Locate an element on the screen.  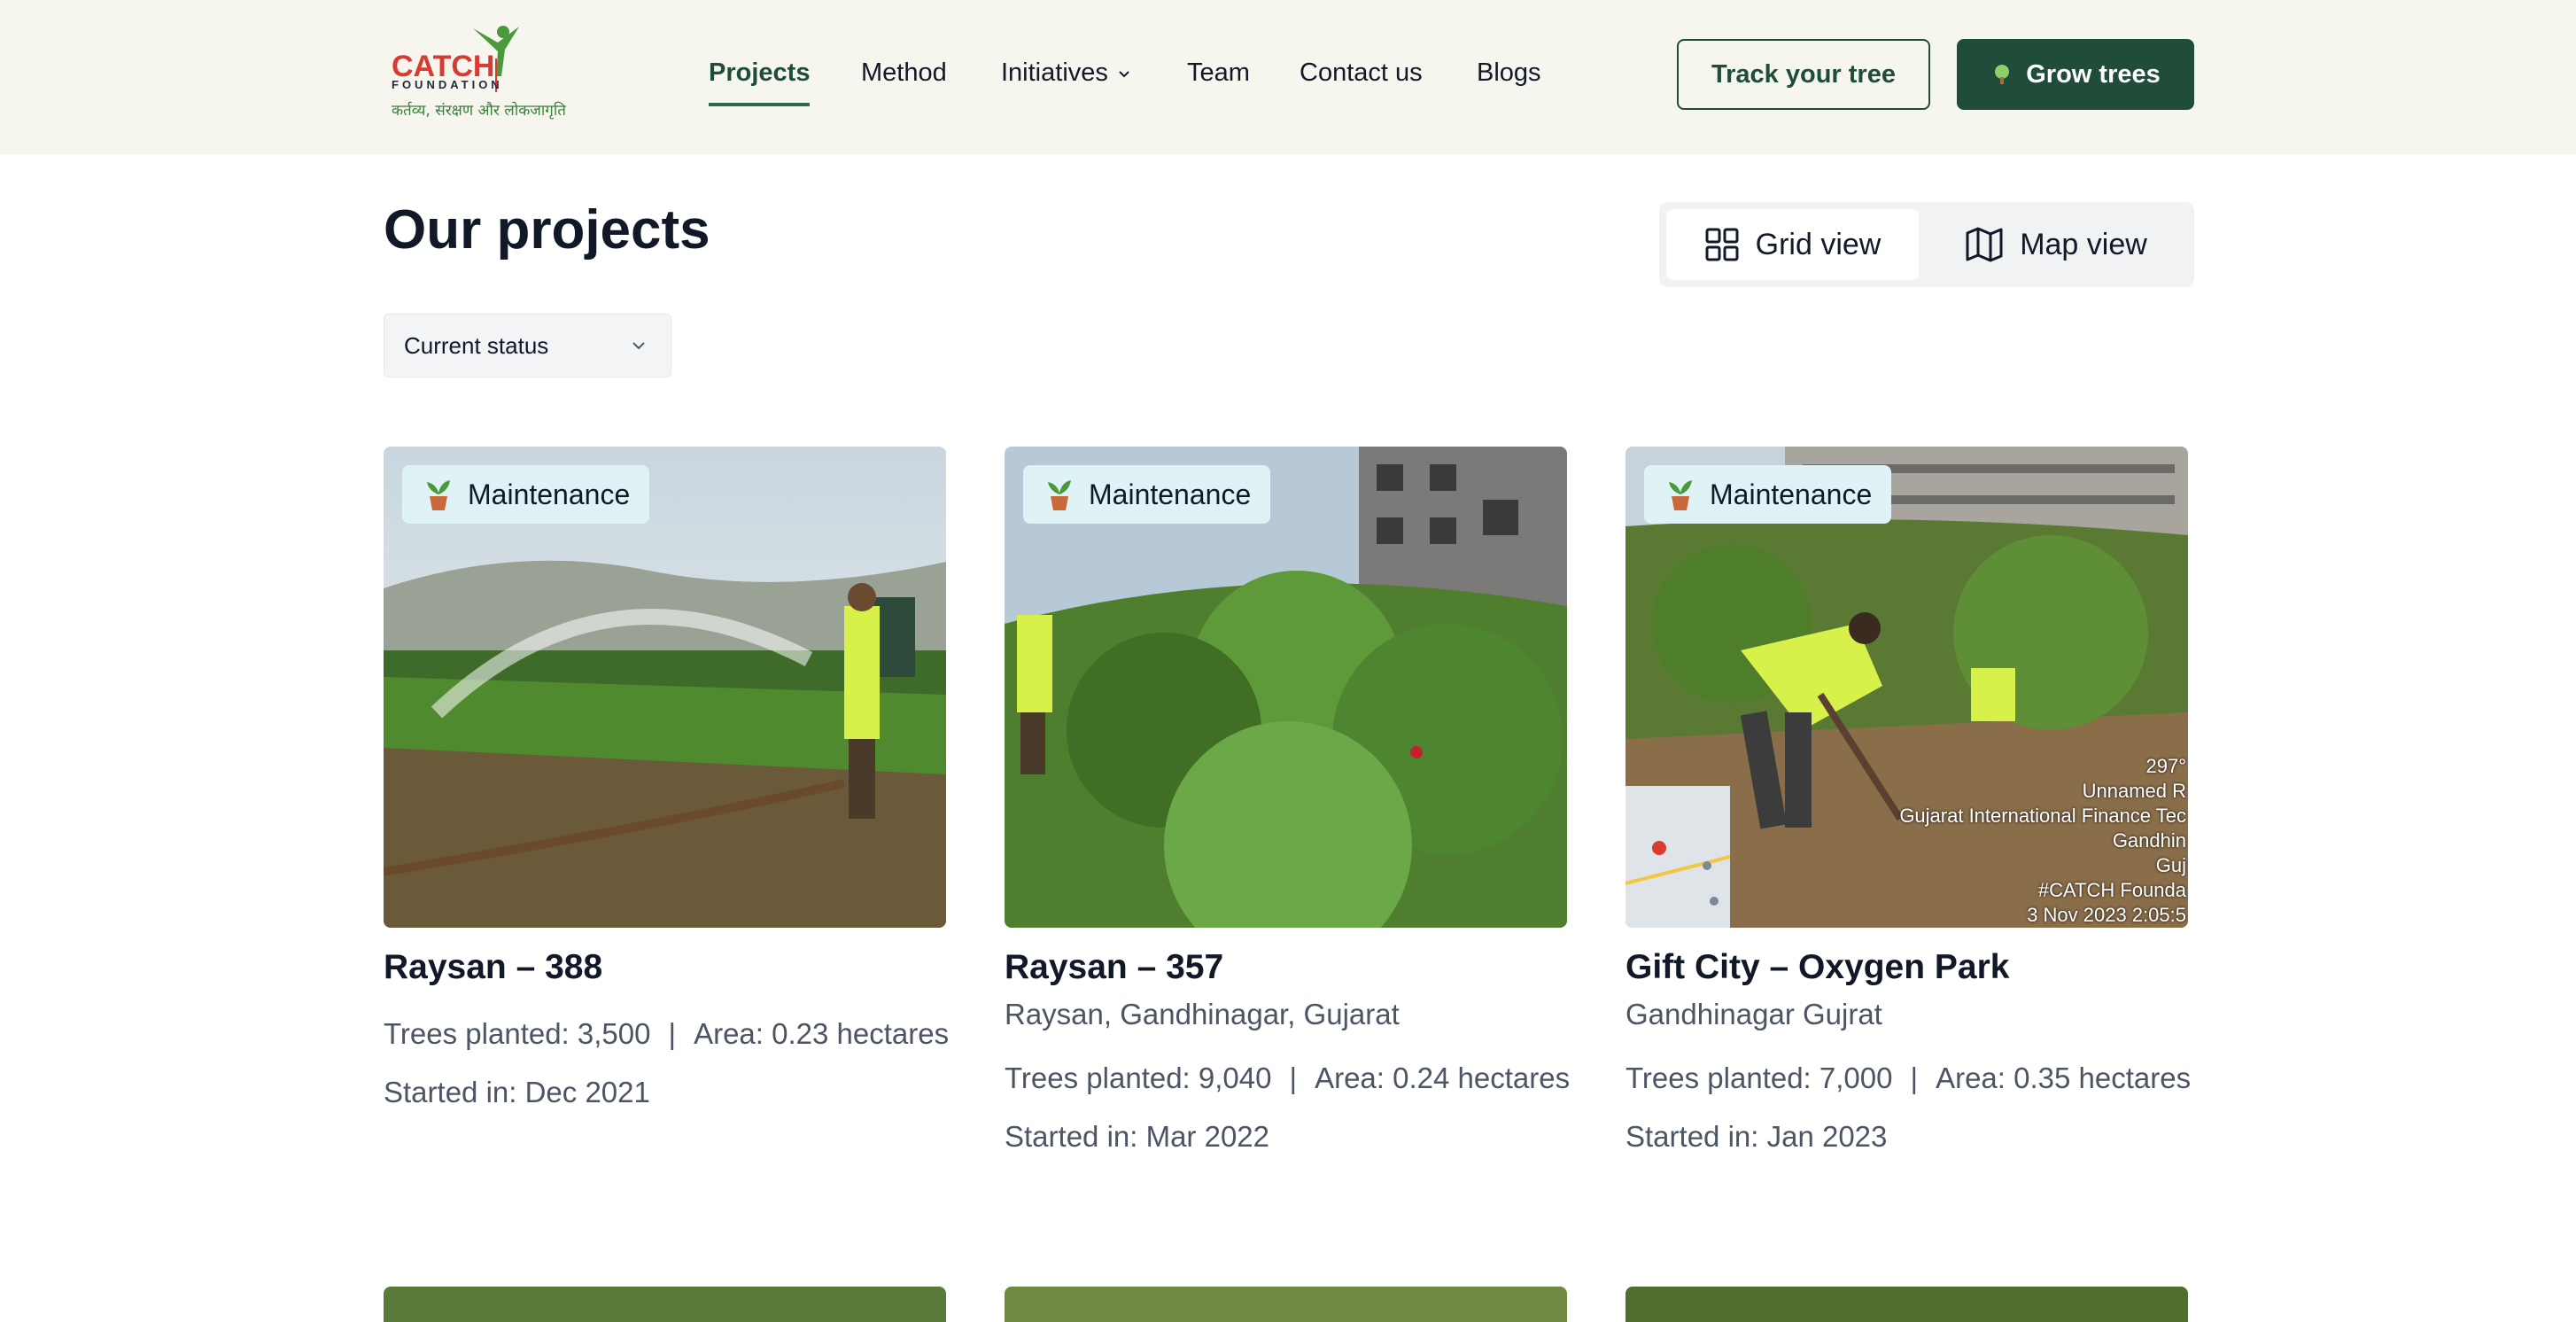
grow-trees-button: Grow trees is located at coordinates (2075, 74).